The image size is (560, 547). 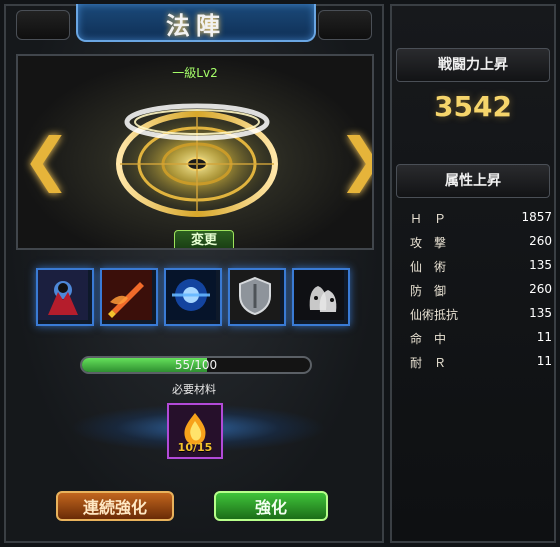 I want to click on attribute-name: 仙 術, so click(x=428, y=267).